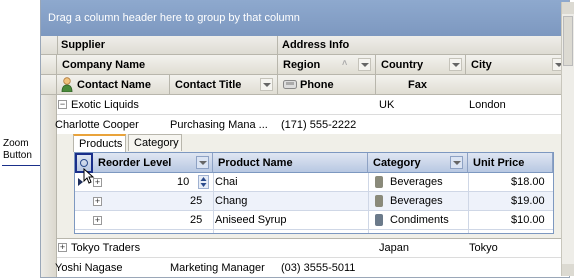 The width and height of the screenshot is (577, 278). Describe the element at coordinates (167, 65) in the screenshot. I see `header-company-name: Company Name` at that location.